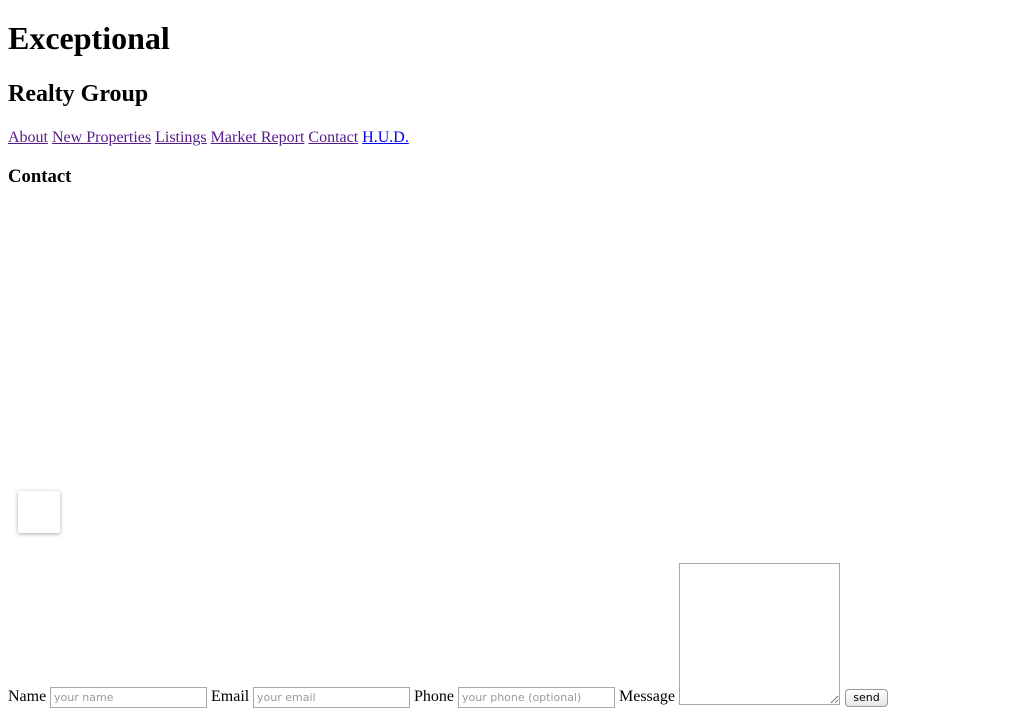  What do you see at coordinates (385, 137) in the screenshot?
I see `nav-link-hud: H.U.D.` at bounding box center [385, 137].